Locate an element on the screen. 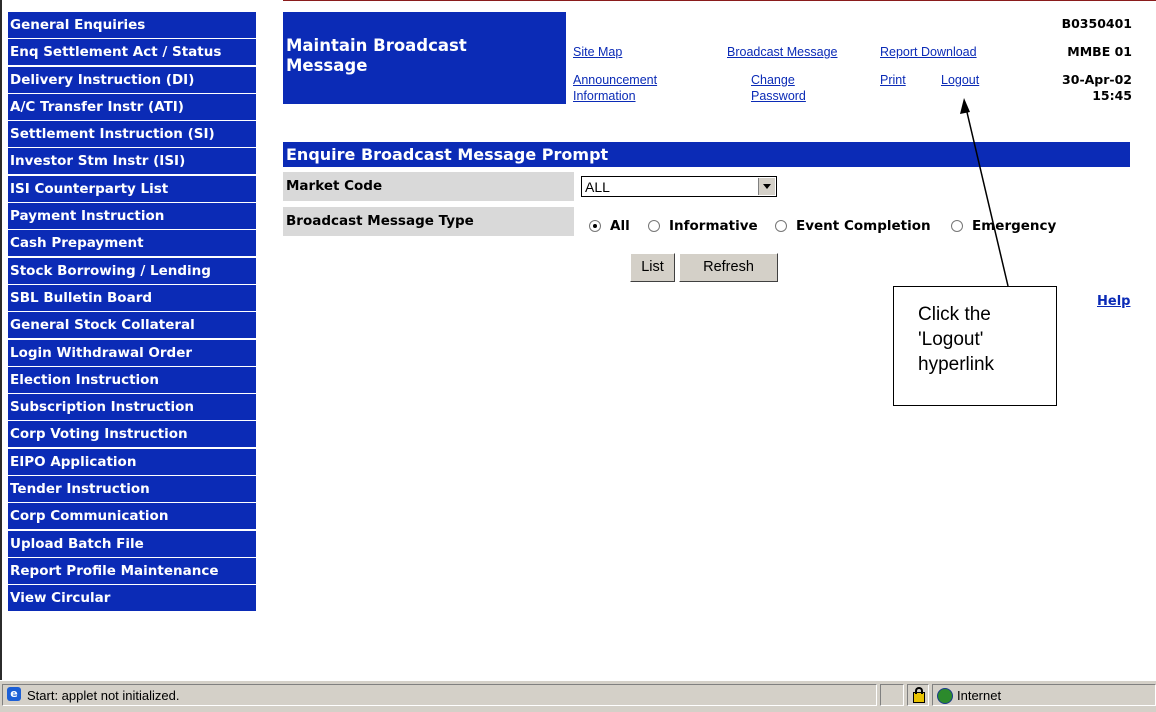 The height and width of the screenshot is (712, 1156). broadcast-message-link: Broadcast Message is located at coordinates (782, 52).